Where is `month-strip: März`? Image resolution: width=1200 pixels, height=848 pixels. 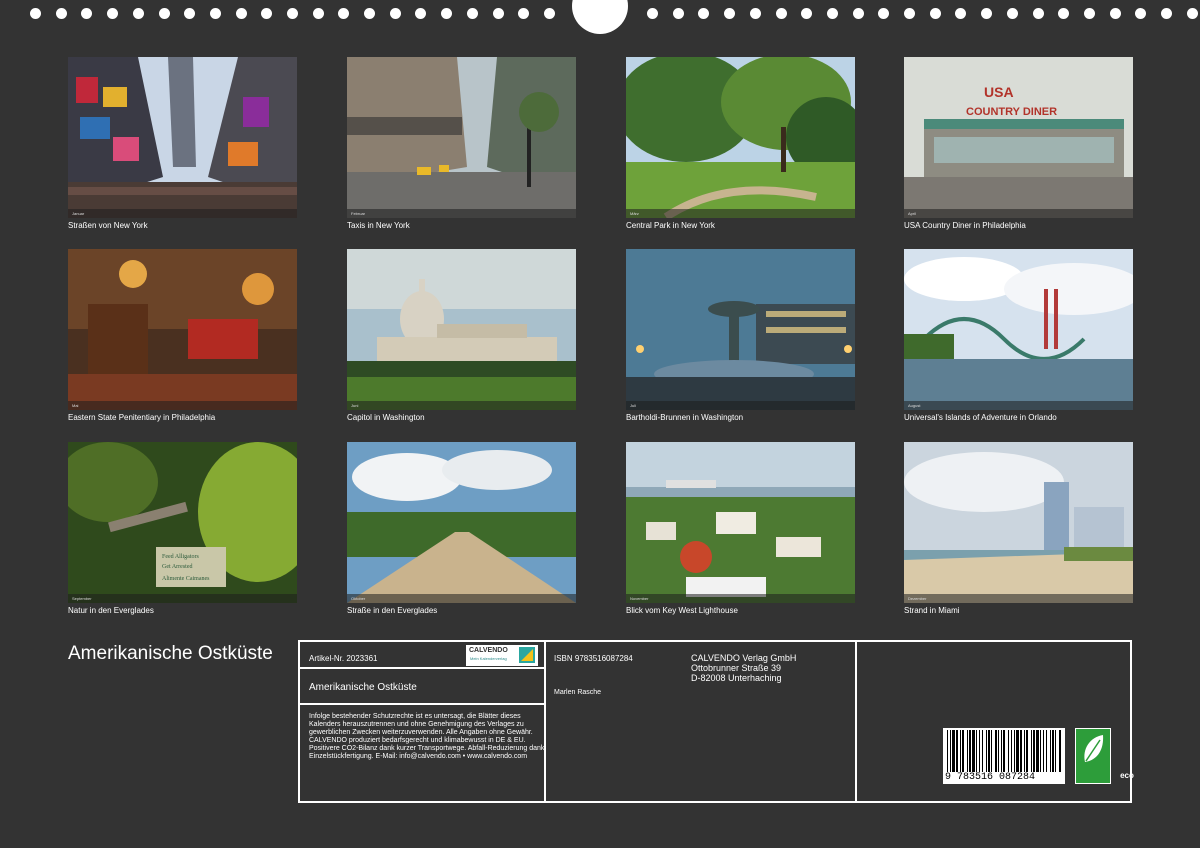
month-strip: März is located at coordinates (740, 213).